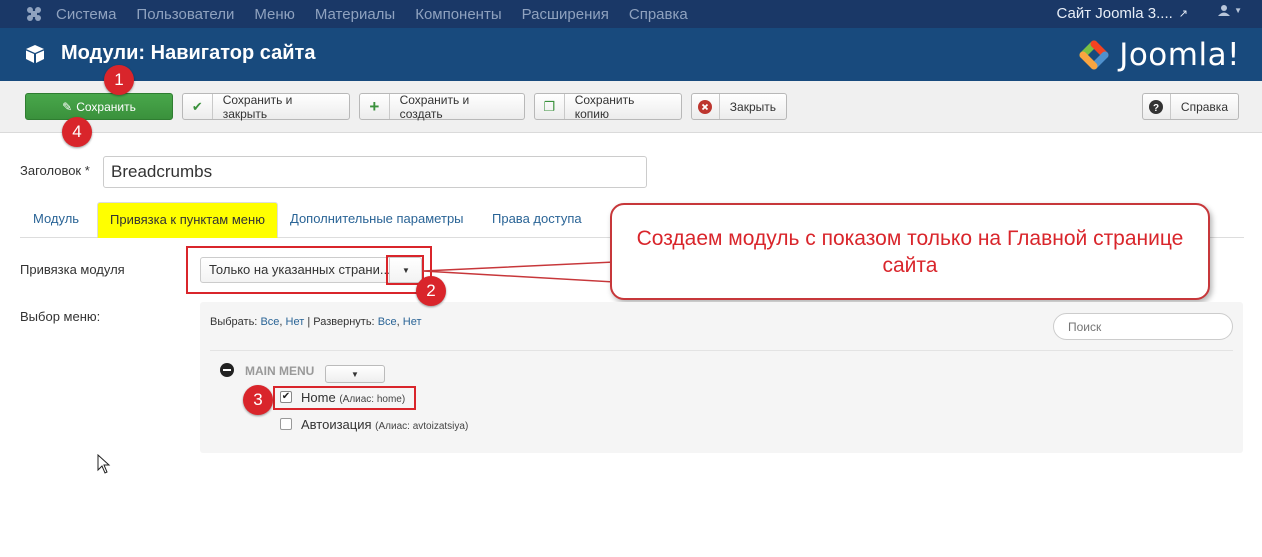 Image resolution: width=1262 pixels, height=557 pixels. Describe the element at coordinates (60, 316) in the screenshot. I see `menu-select-label: Выбор меню:` at that location.